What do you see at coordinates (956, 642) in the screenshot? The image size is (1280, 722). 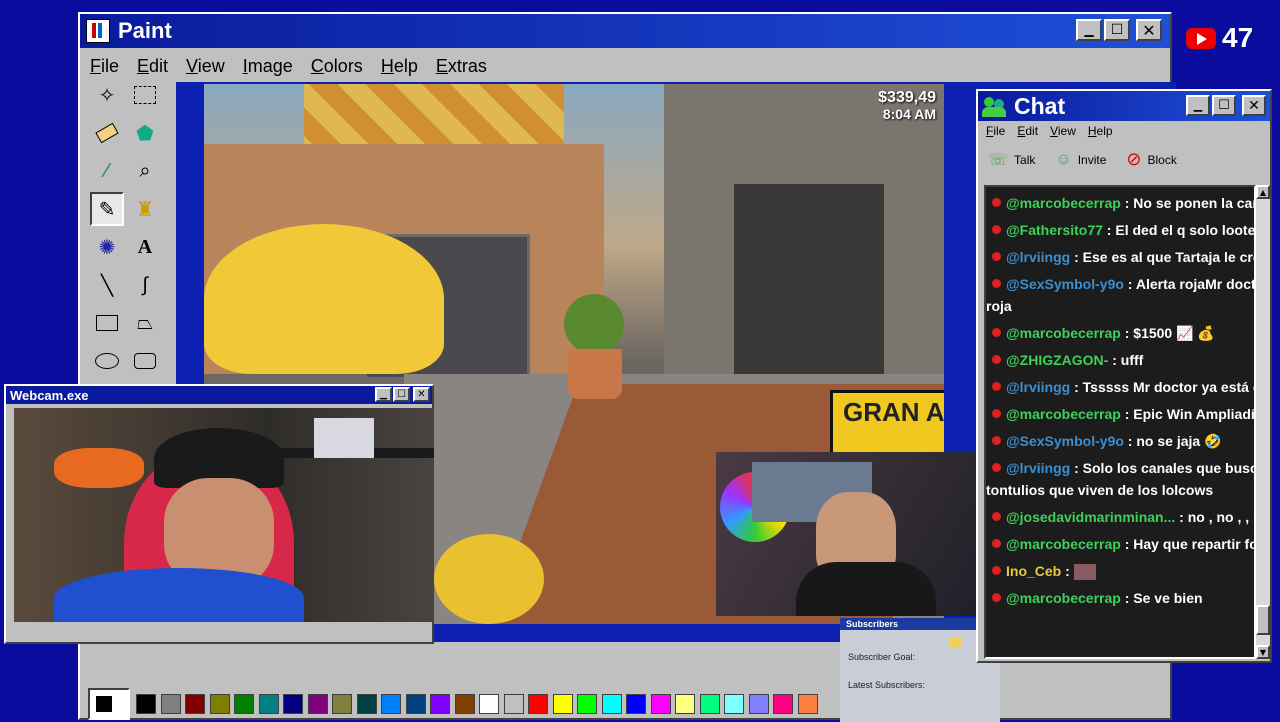 I see `folder-icon` at bounding box center [956, 642].